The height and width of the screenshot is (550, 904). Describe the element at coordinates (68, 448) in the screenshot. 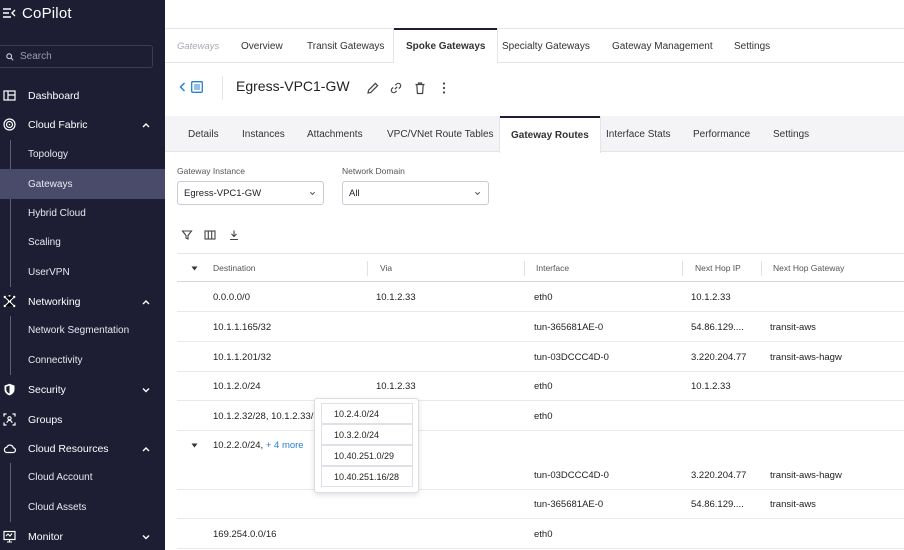

I see `sidebar-item-label: Cloud Resources` at that location.